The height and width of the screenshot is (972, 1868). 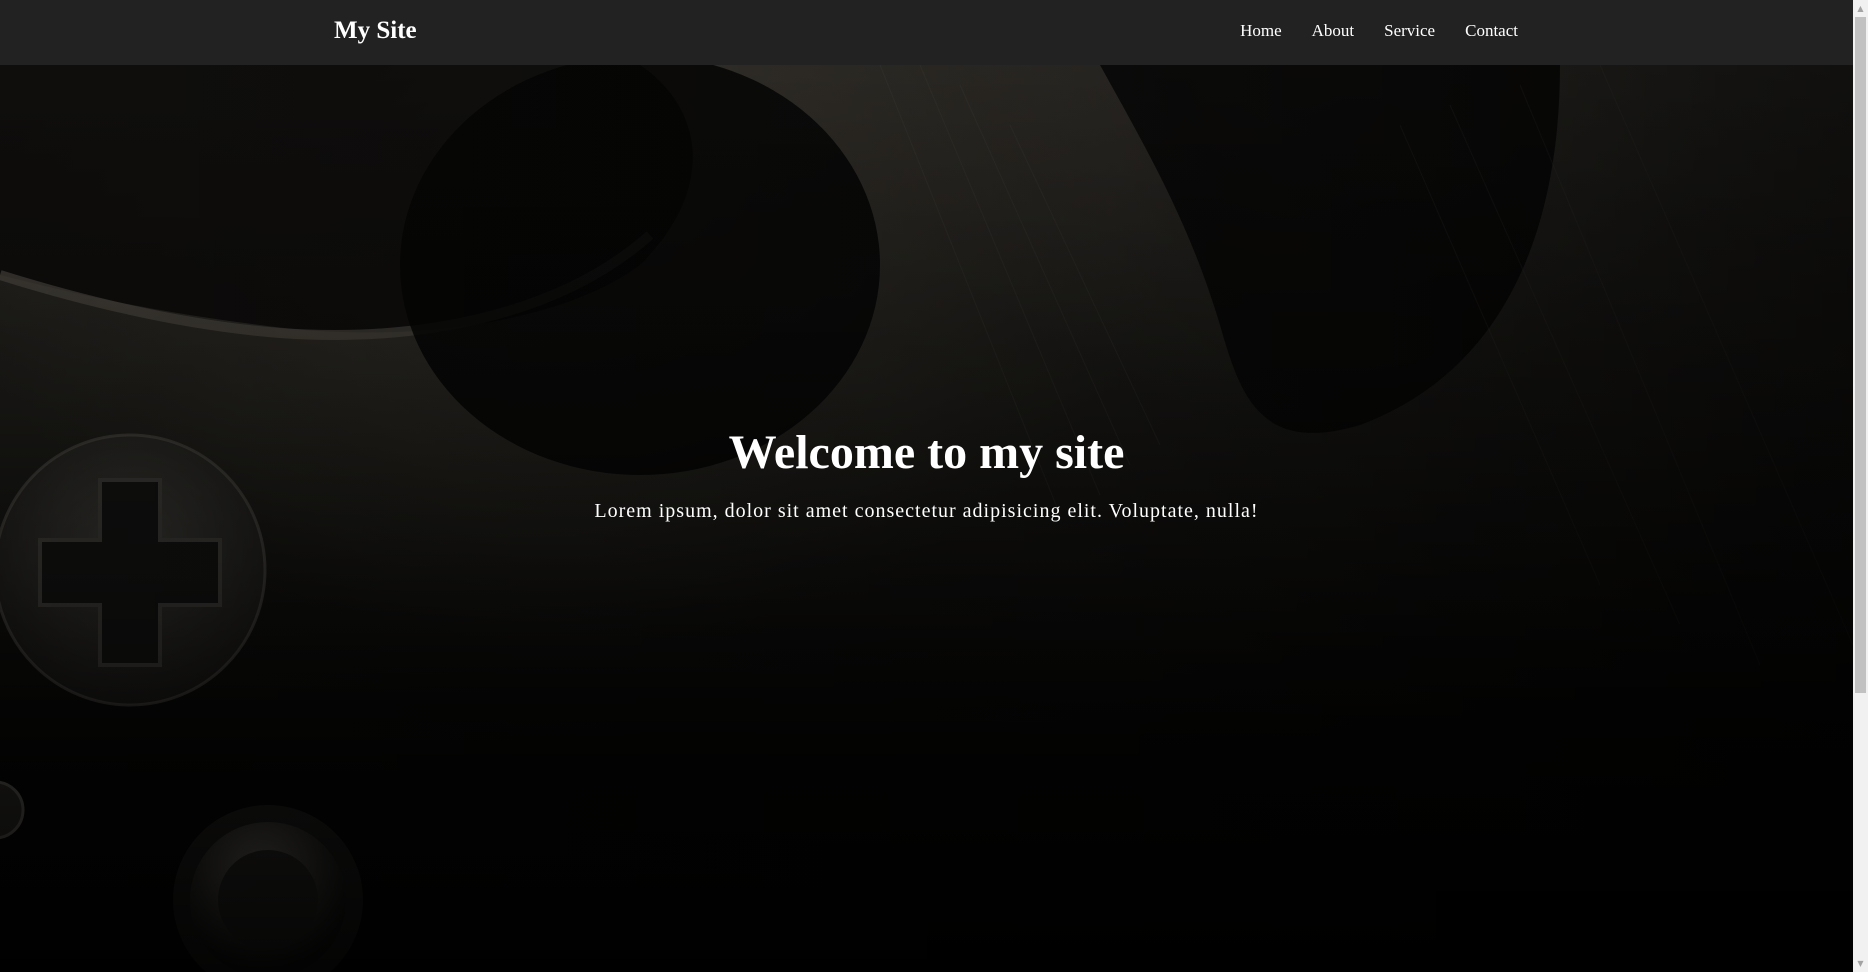 I want to click on nav-link-service: Service, so click(x=1409, y=31).